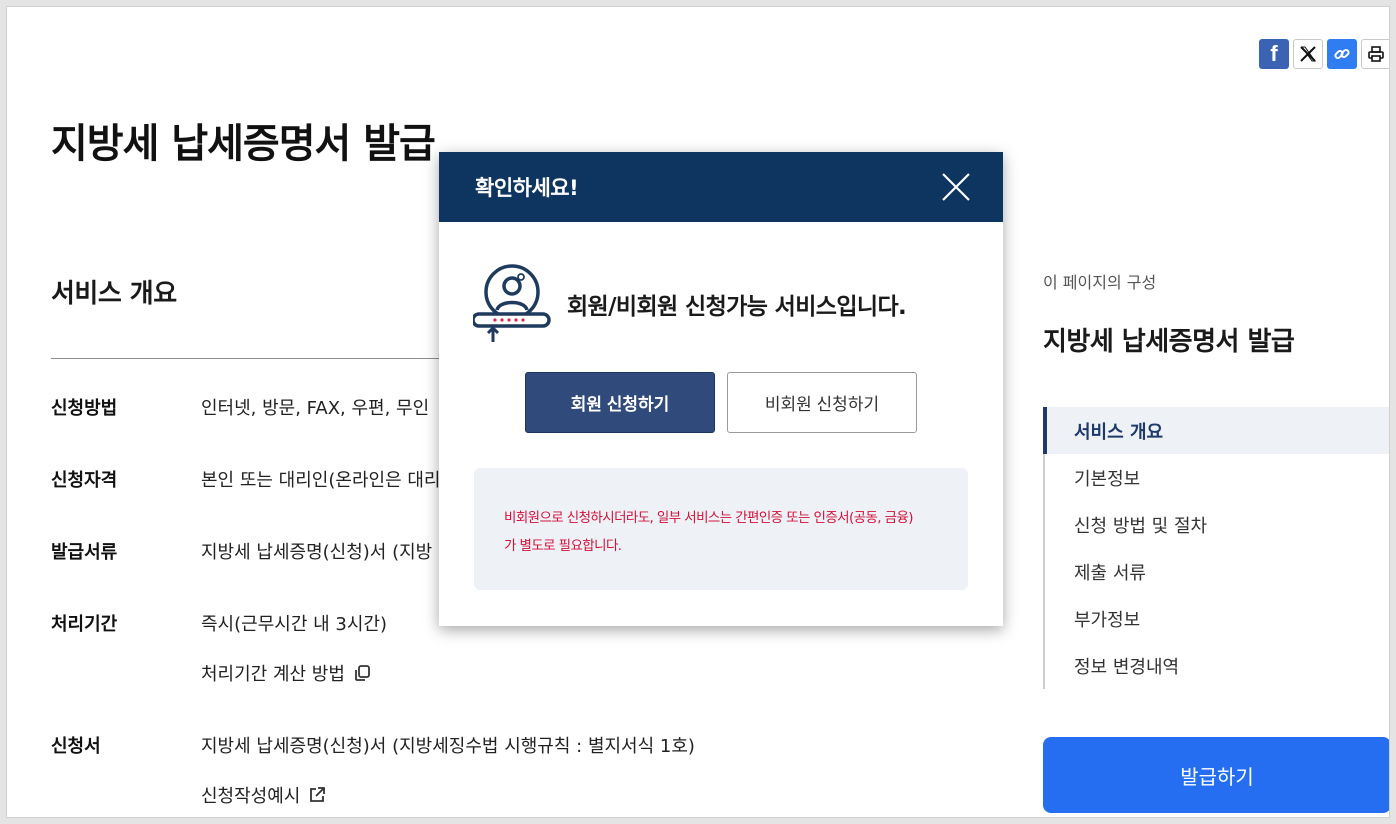  What do you see at coordinates (321, 480) in the screenshot?
I see `info-value: 본인 또는 대리인(온라인은 대리` at bounding box center [321, 480].